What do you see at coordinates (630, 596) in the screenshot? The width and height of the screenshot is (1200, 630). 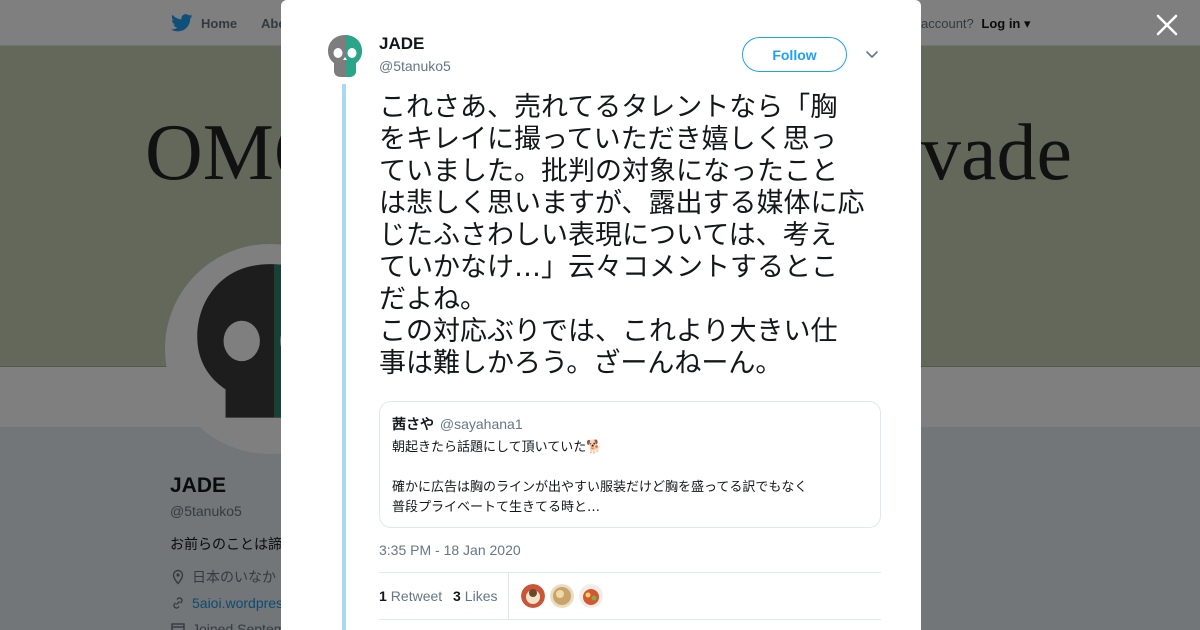 I see `tweet-stats: 1 Retweet 3 Likes` at bounding box center [630, 596].